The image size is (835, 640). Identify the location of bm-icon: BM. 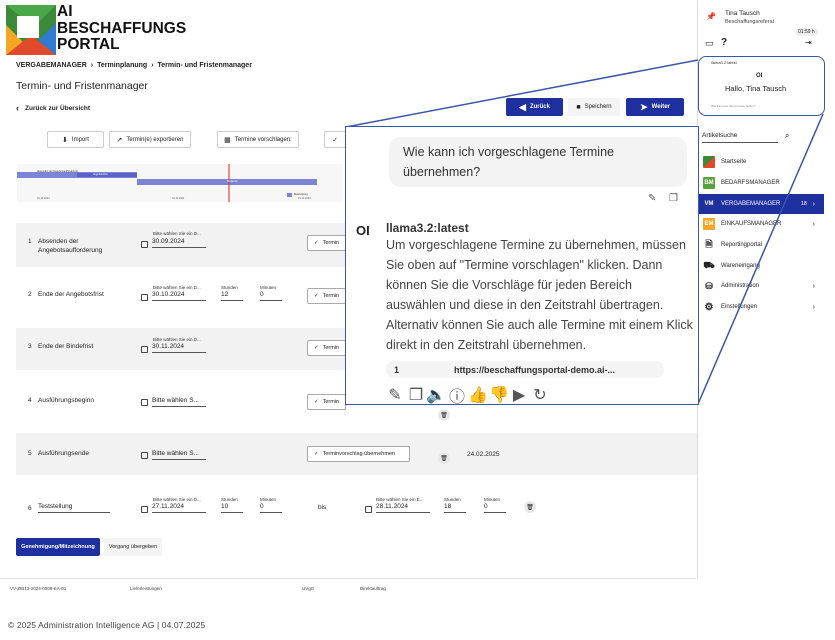
(709, 183).